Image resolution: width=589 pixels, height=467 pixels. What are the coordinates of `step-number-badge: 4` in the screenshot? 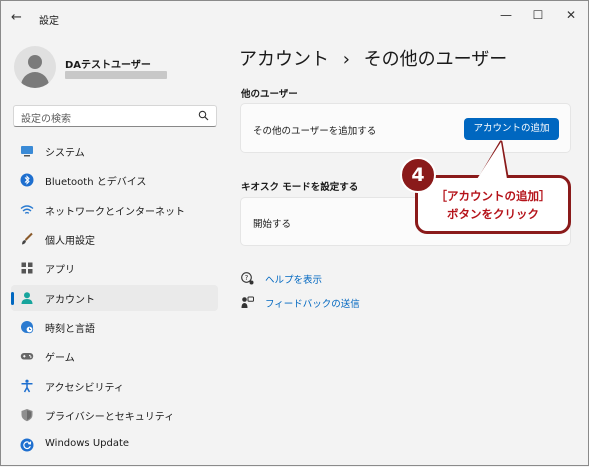 It's located at (418, 175).